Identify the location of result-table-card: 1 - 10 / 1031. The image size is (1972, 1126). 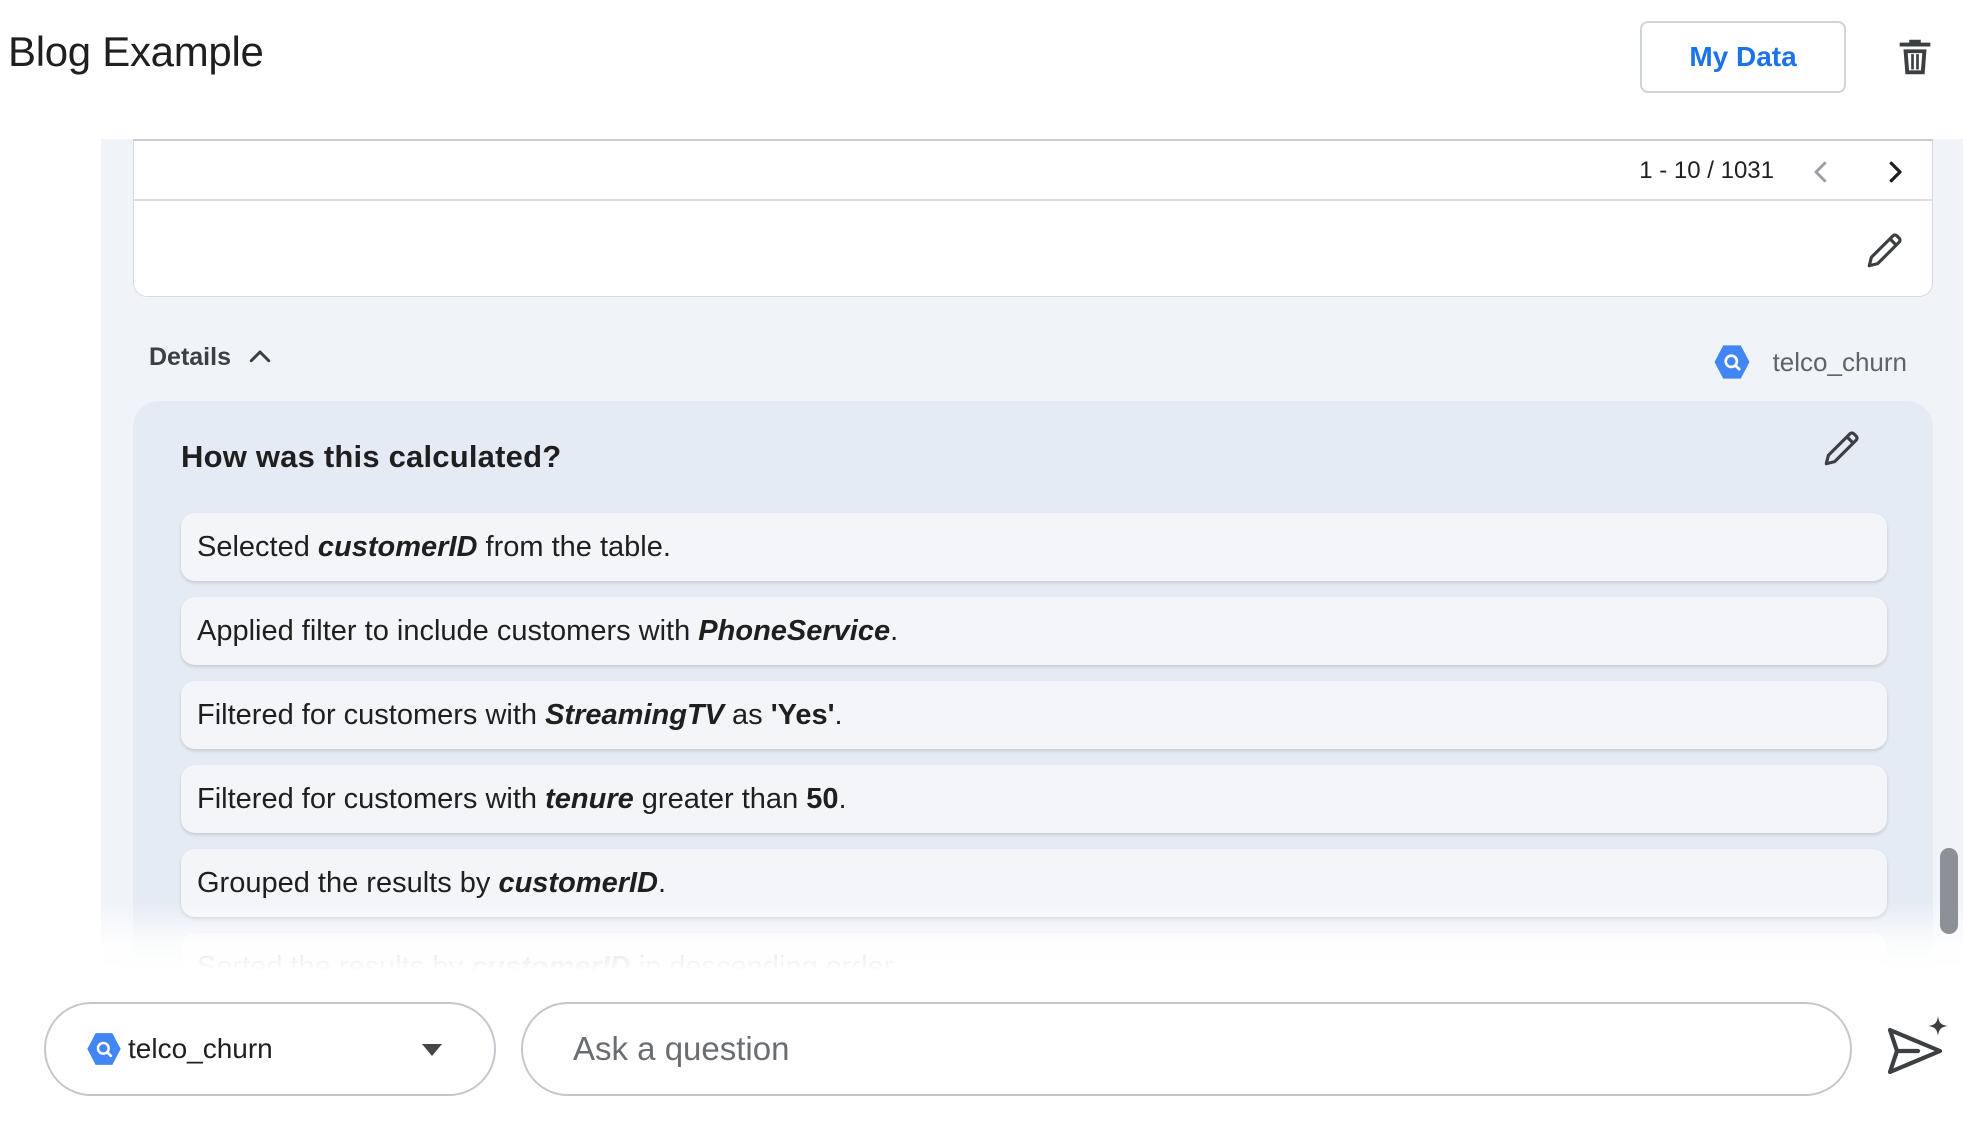
(1033, 218).